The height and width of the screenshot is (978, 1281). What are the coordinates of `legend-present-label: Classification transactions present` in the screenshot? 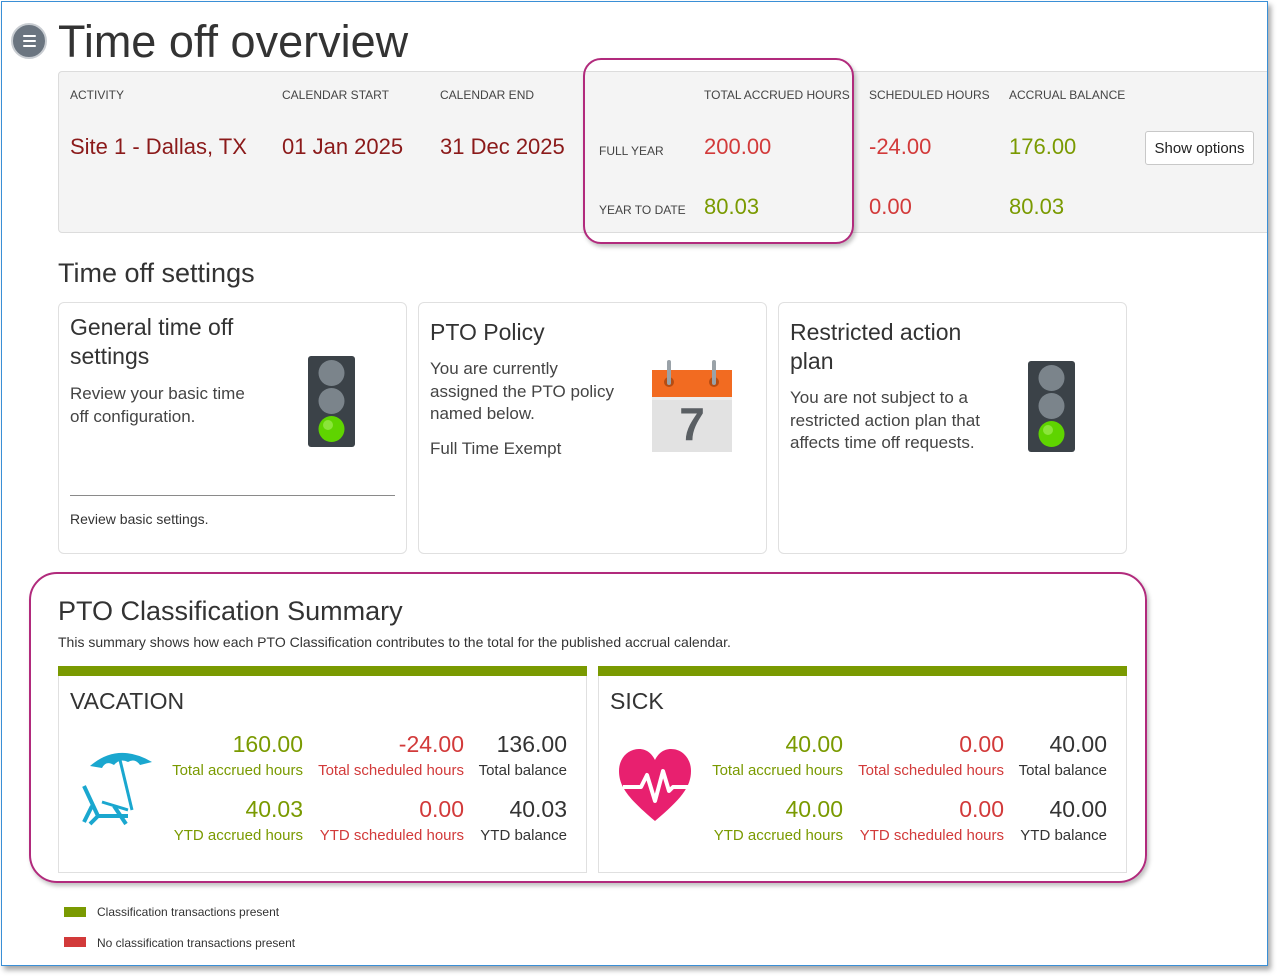 It's located at (188, 912).